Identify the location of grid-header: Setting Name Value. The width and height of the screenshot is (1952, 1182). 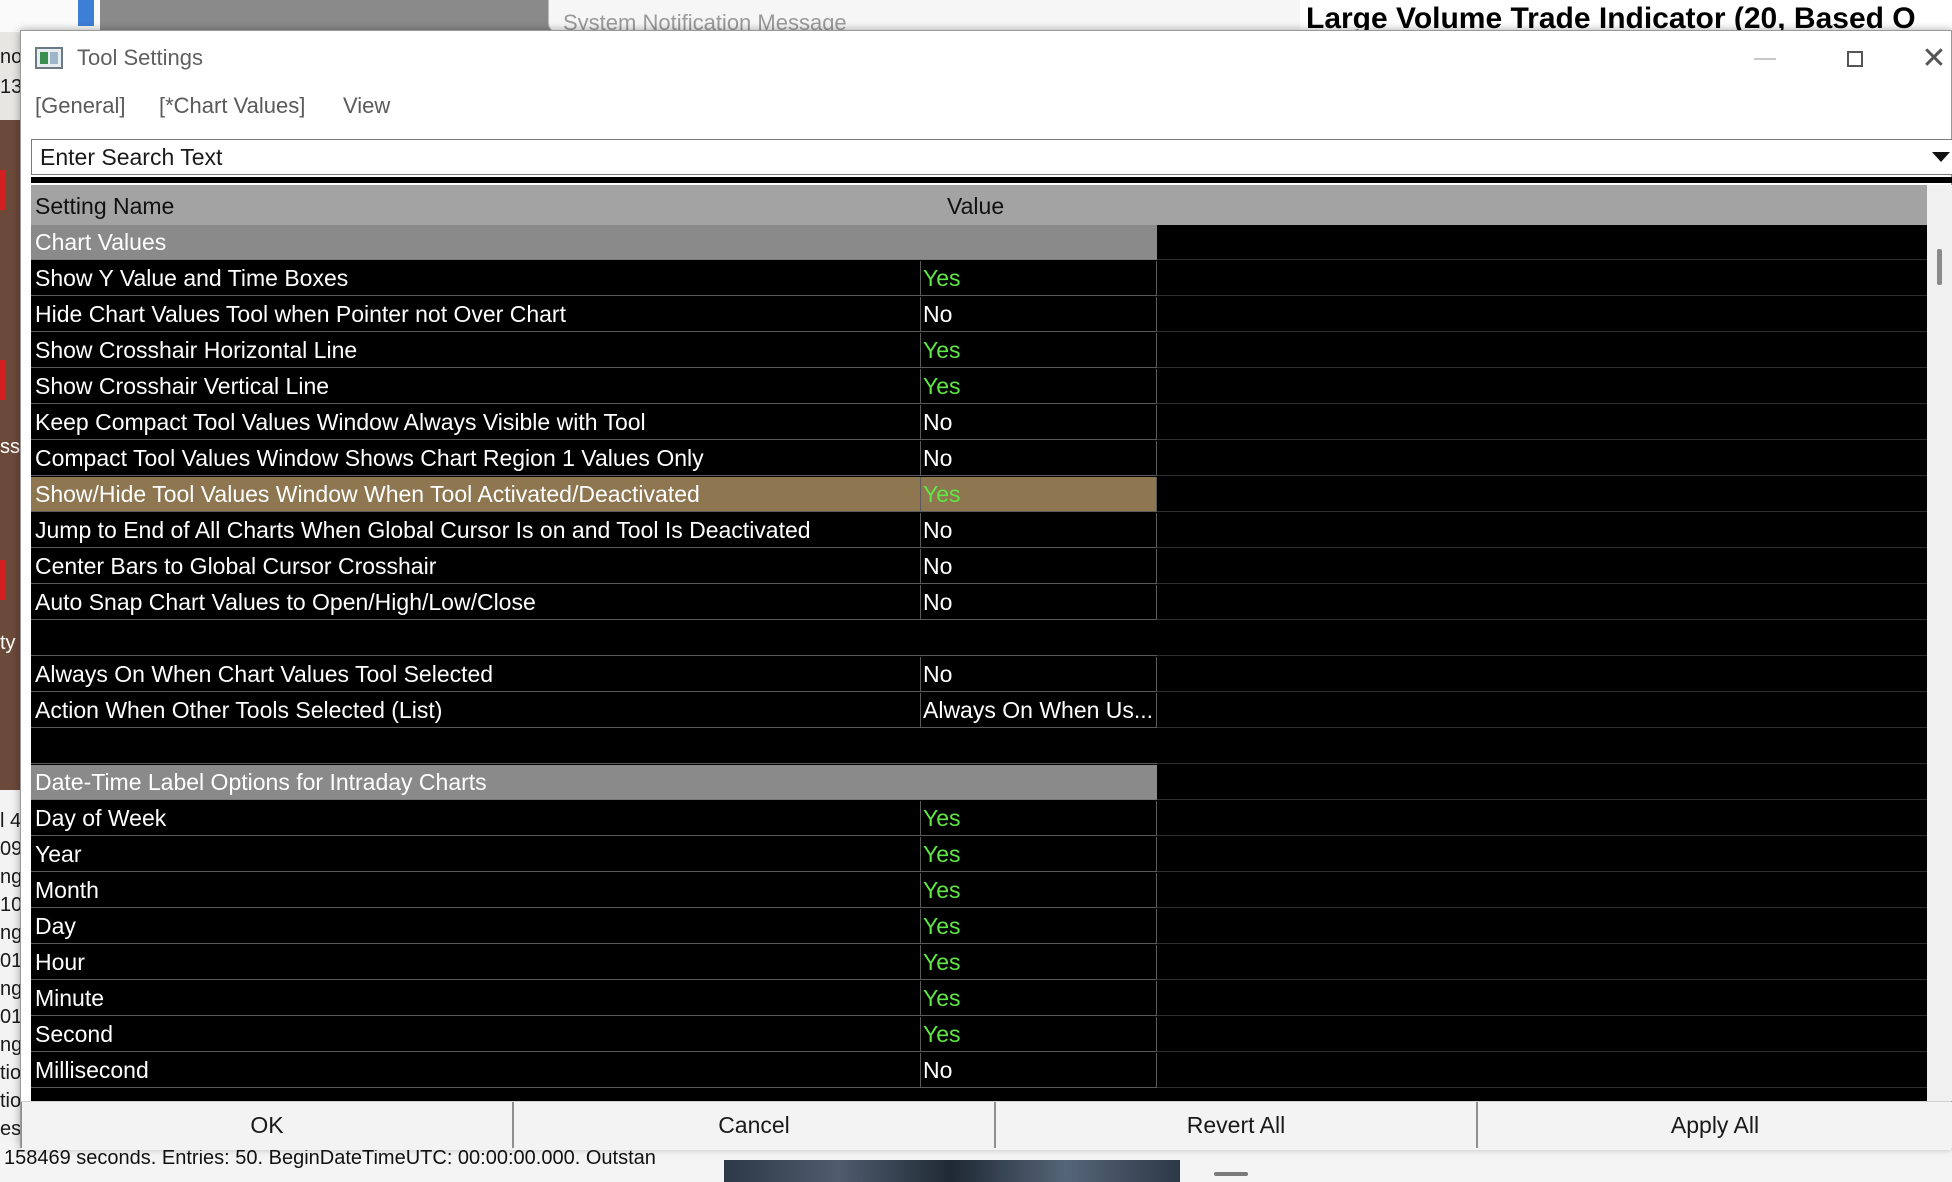
(979, 205).